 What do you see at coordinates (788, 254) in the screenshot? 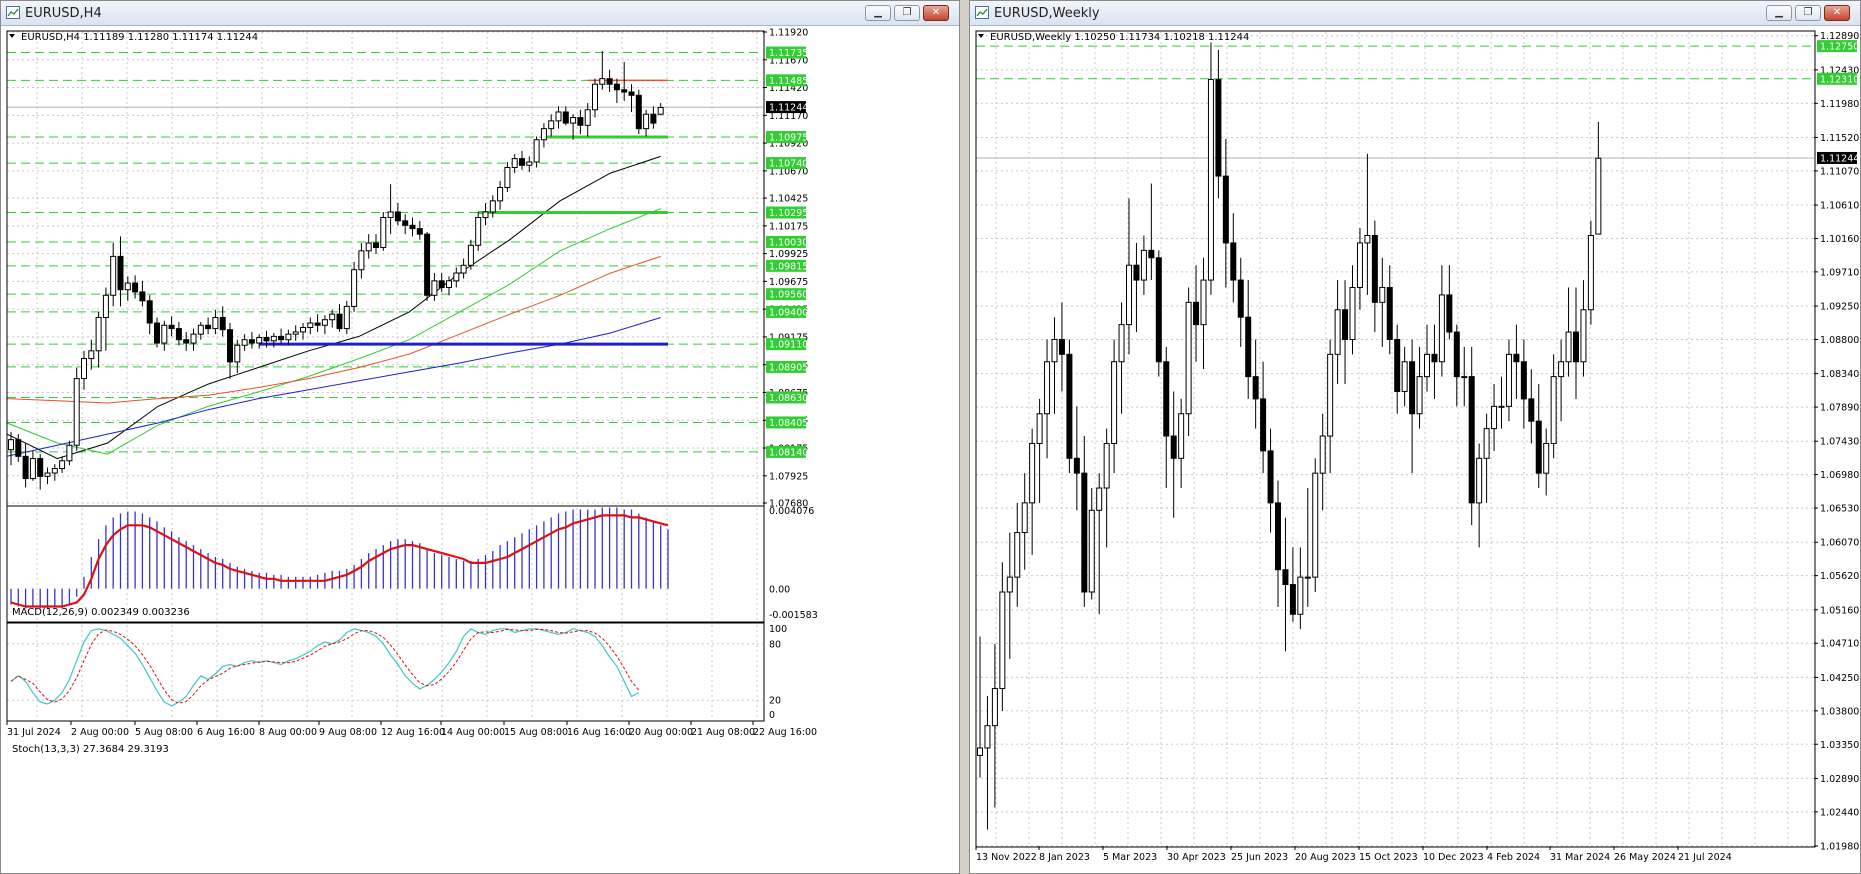
I see `price-axis-label: 1.09925` at bounding box center [788, 254].